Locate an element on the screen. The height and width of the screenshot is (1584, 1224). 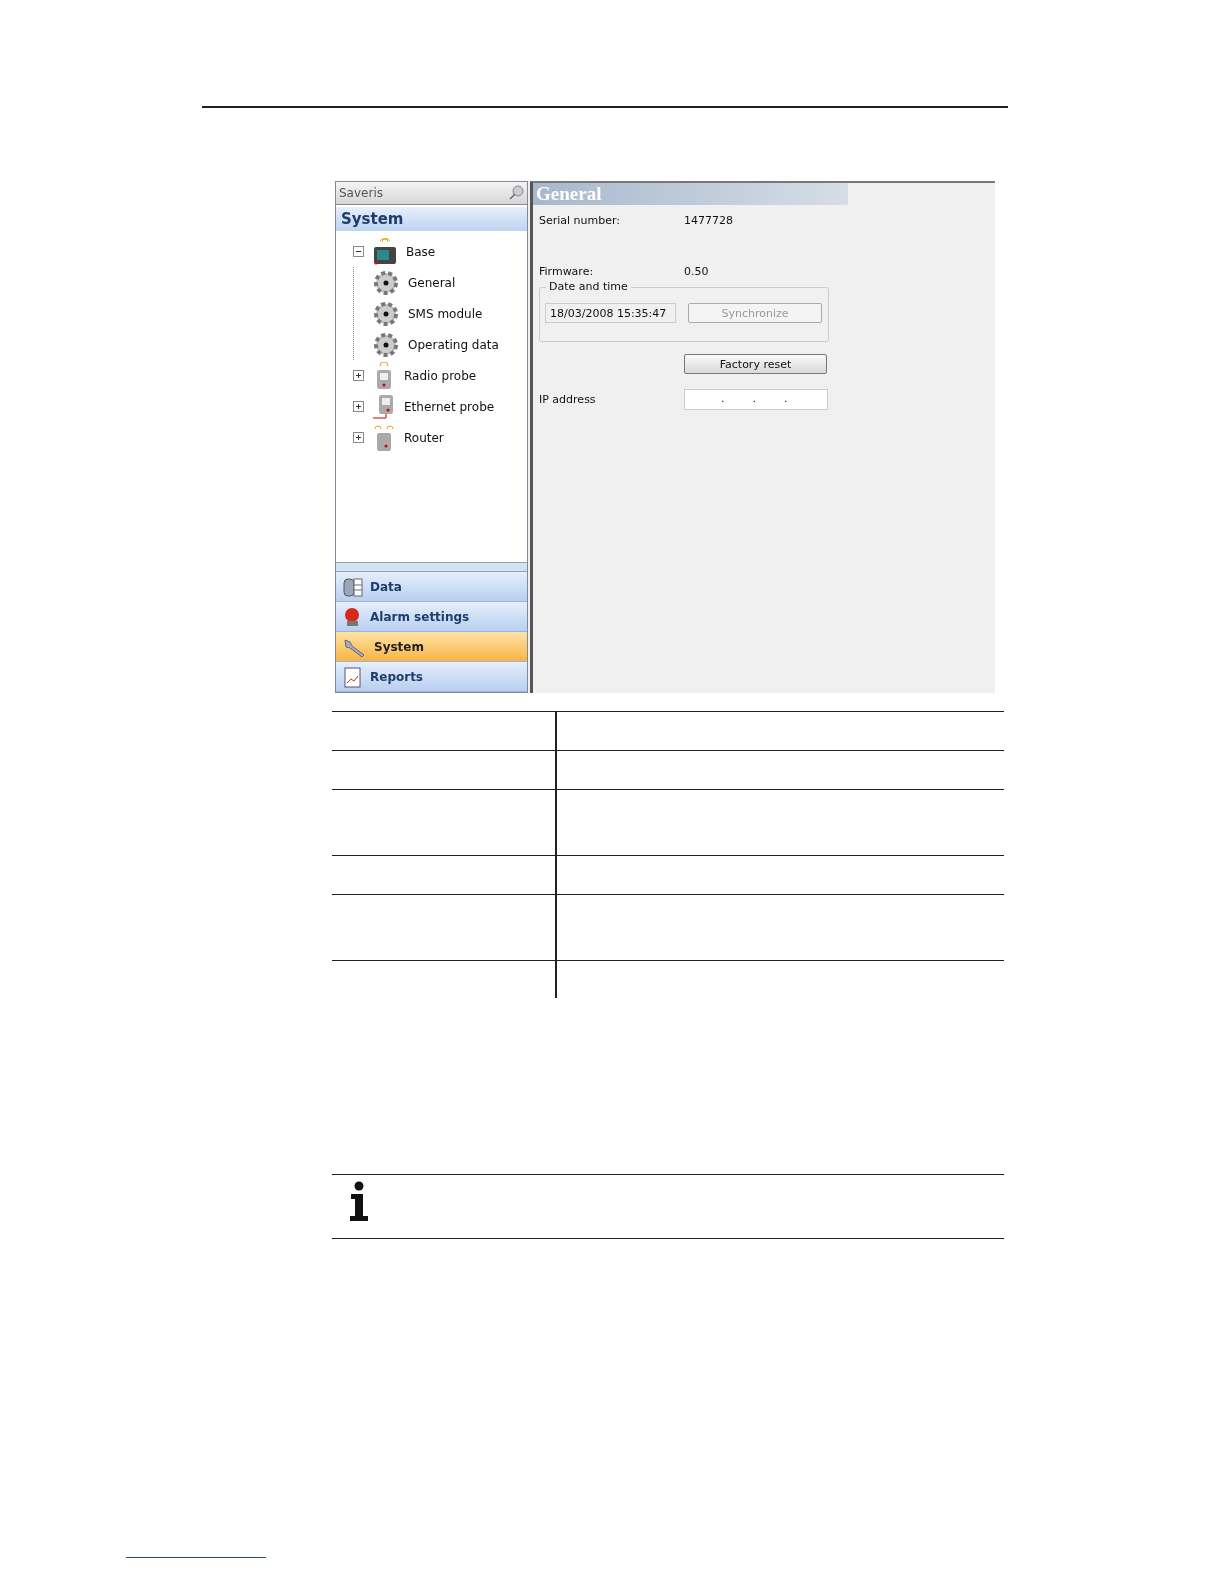
nav-button: Alarm settings is located at coordinates (431, 617).